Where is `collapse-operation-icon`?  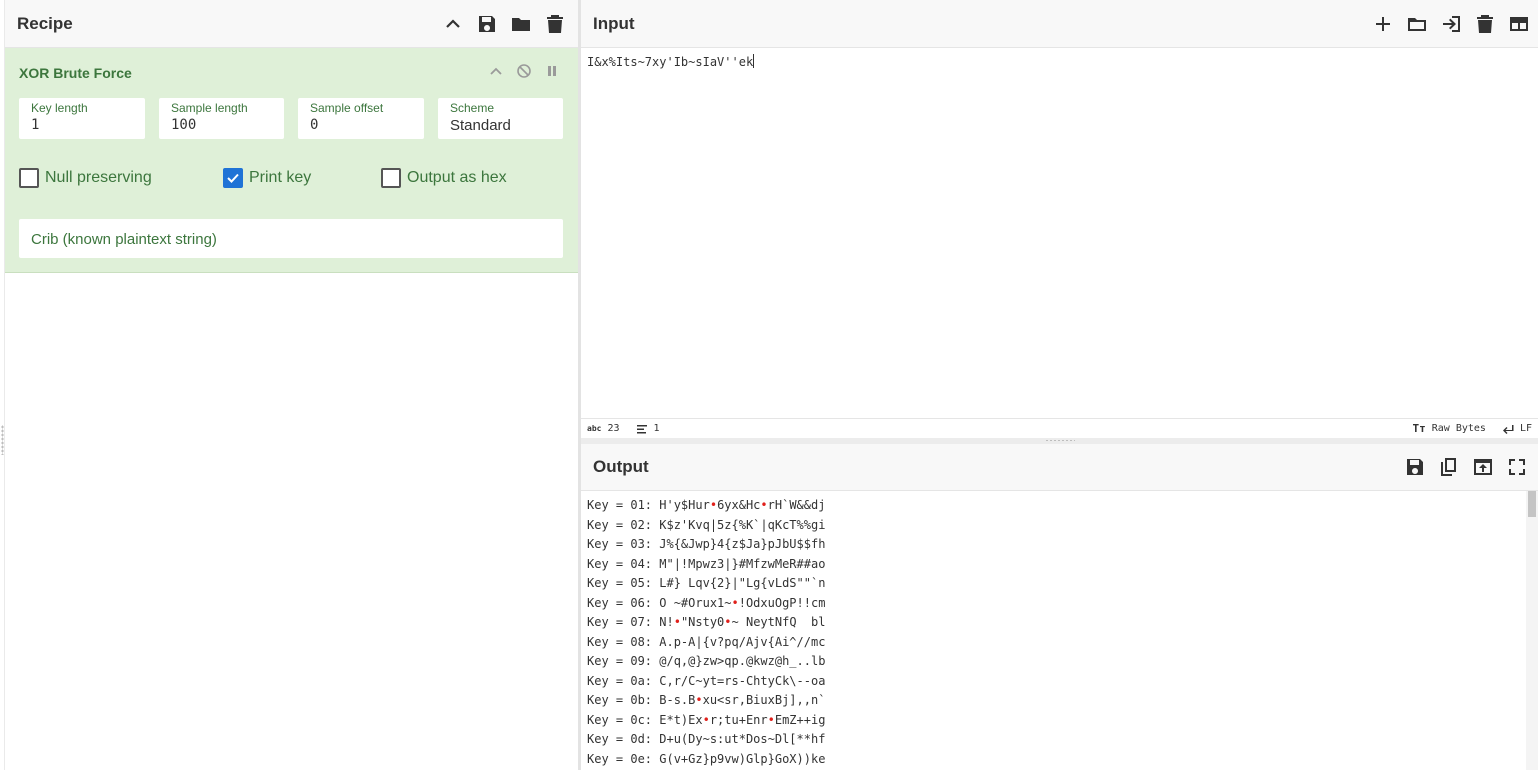 collapse-operation-icon is located at coordinates (496, 71).